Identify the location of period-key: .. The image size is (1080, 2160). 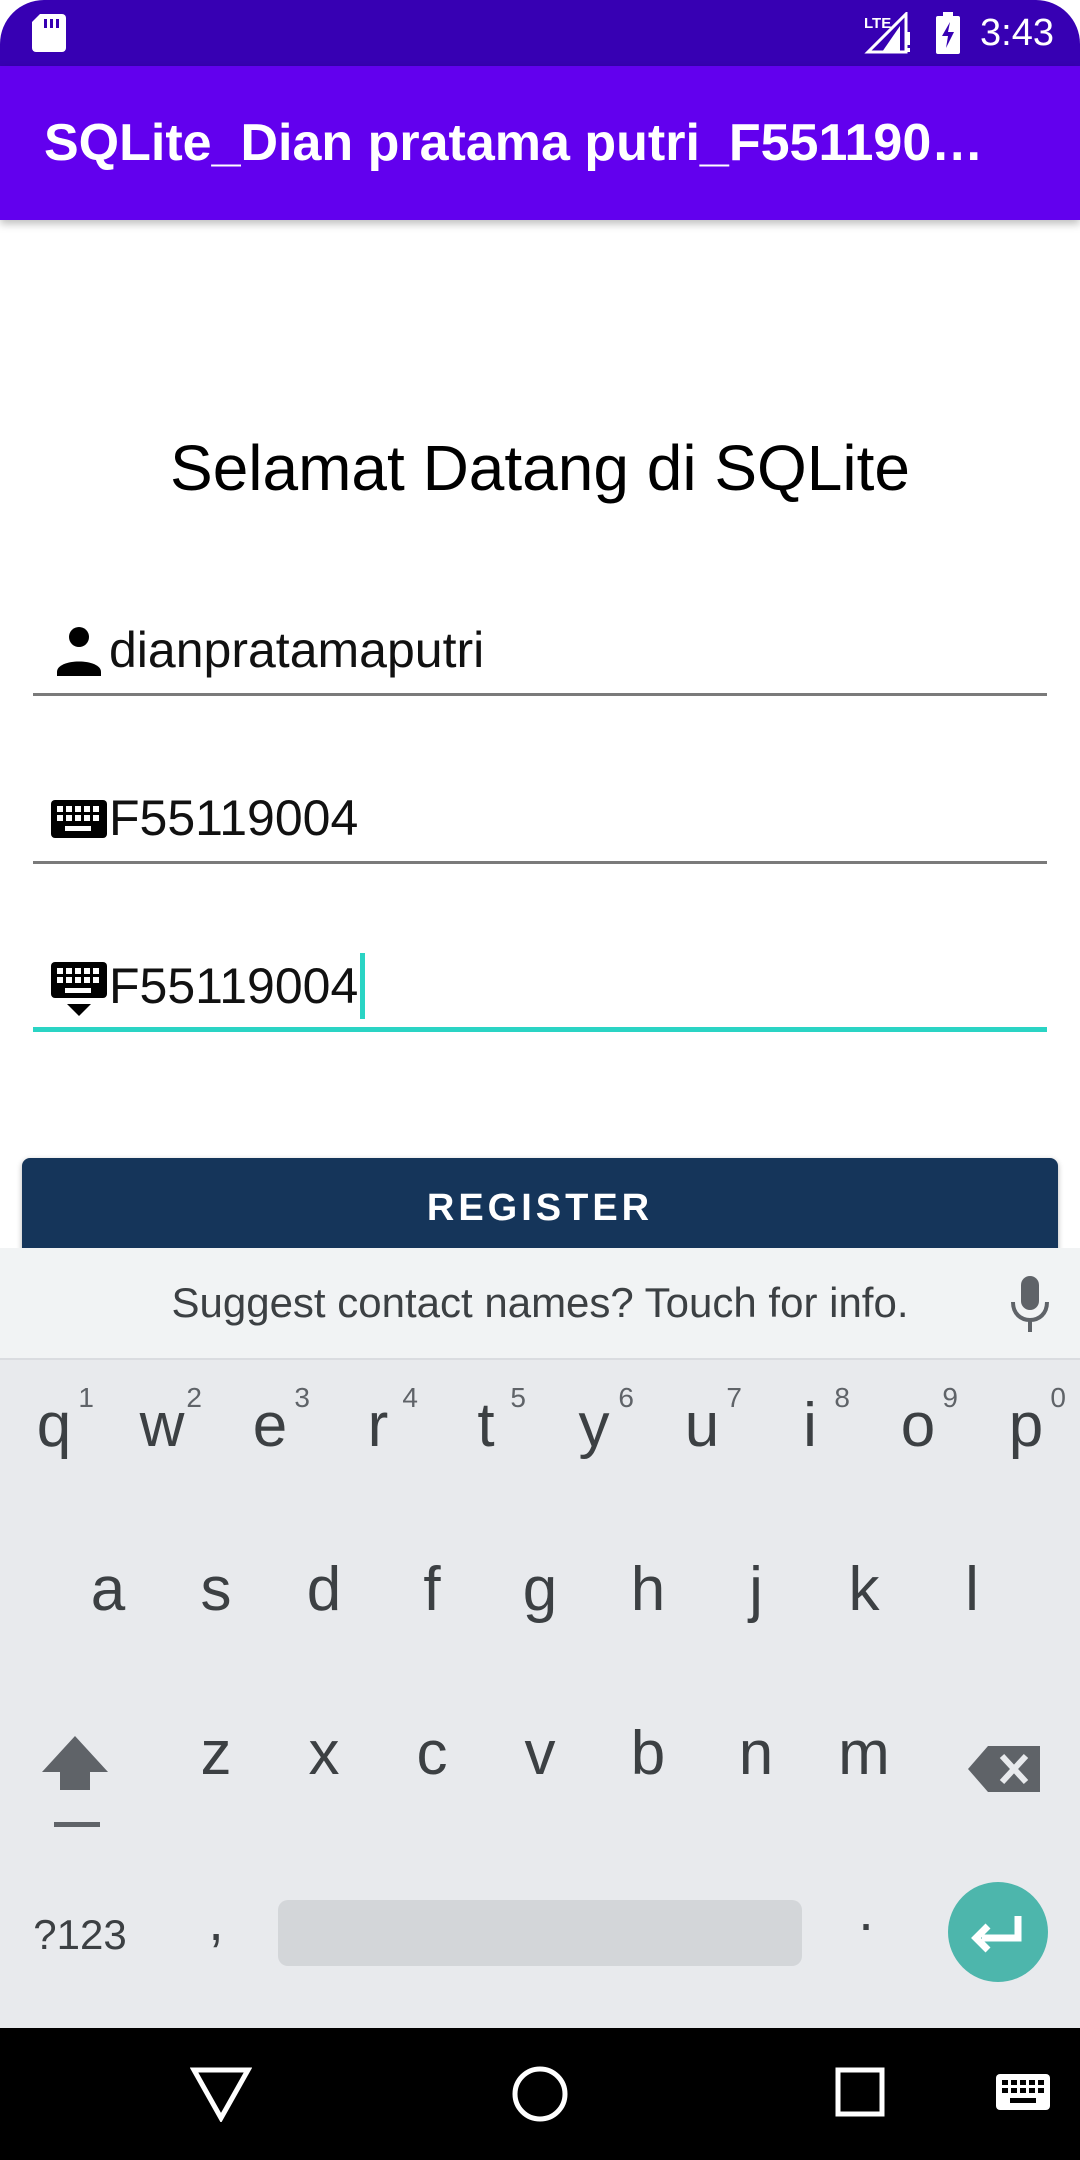
(866, 1923).